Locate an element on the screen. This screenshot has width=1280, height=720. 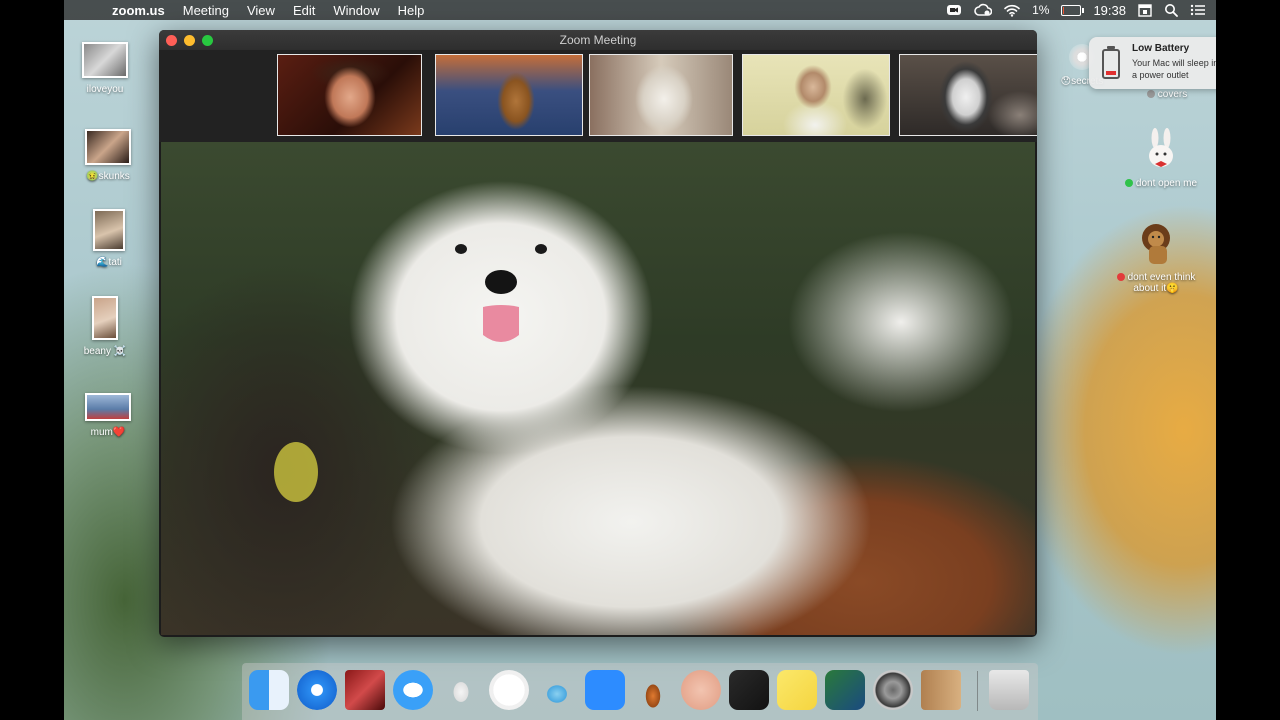
menu-help: Help is located at coordinates (411, 10).